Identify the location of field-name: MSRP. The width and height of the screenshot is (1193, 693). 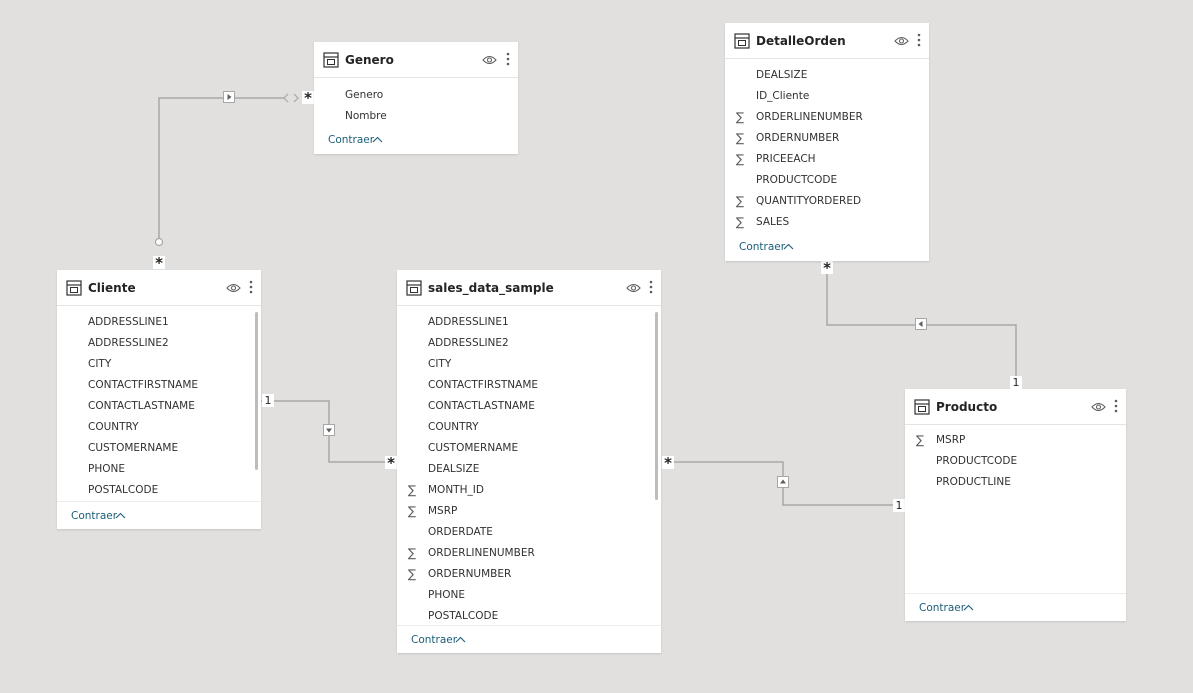
(443, 511).